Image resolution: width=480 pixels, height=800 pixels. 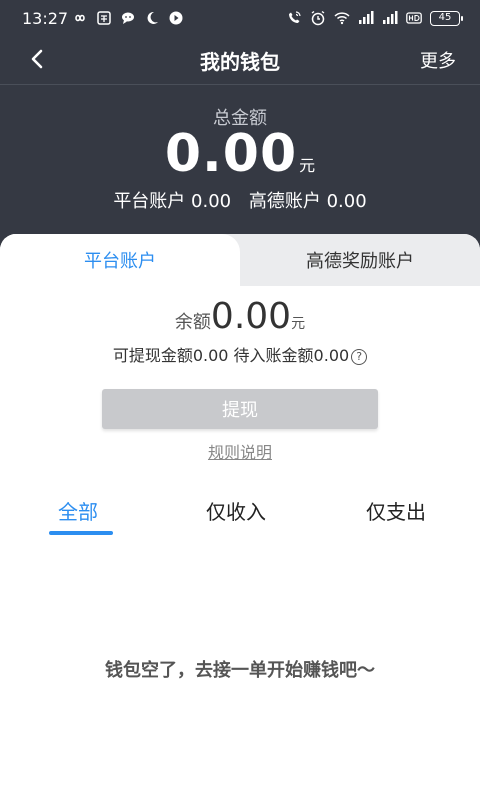 What do you see at coordinates (298, 324) in the screenshot?
I see `balance-unit: 元` at bounding box center [298, 324].